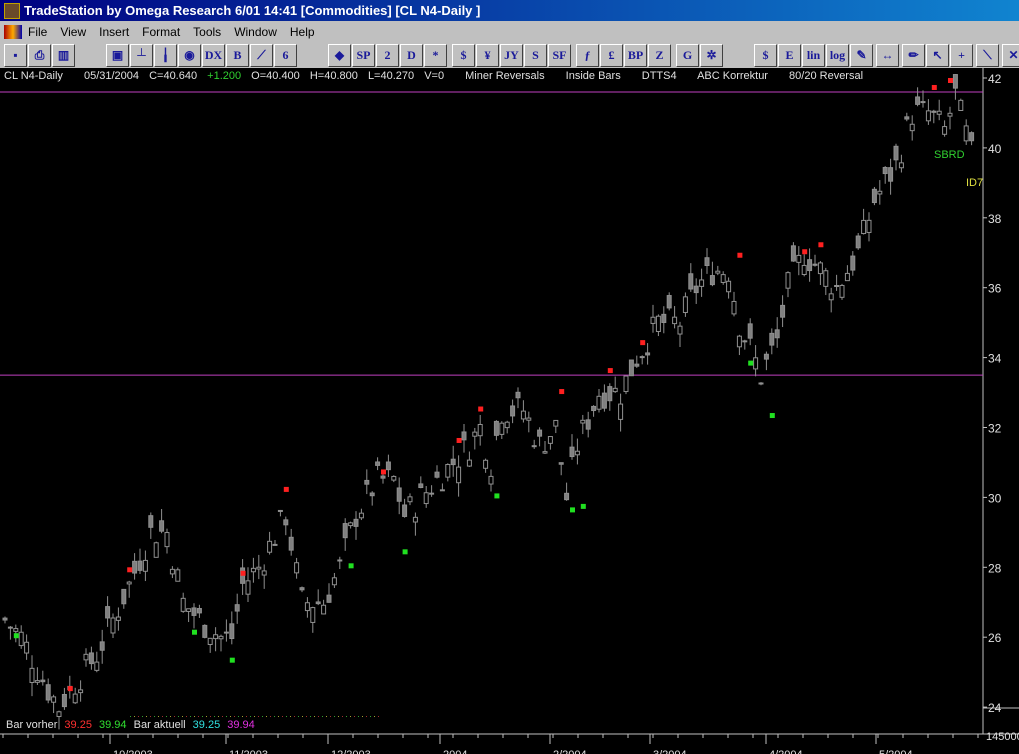 The image size is (1019, 754). Describe the element at coordinates (12, 11) in the screenshot. I see `app-icon` at that location.